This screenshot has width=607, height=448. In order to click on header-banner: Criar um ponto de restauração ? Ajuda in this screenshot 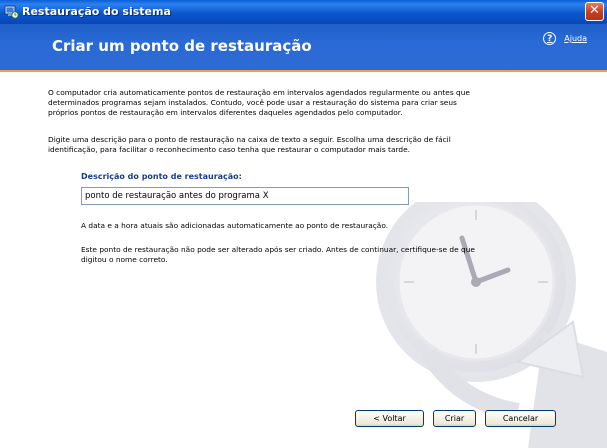, I will do `click(303, 47)`.